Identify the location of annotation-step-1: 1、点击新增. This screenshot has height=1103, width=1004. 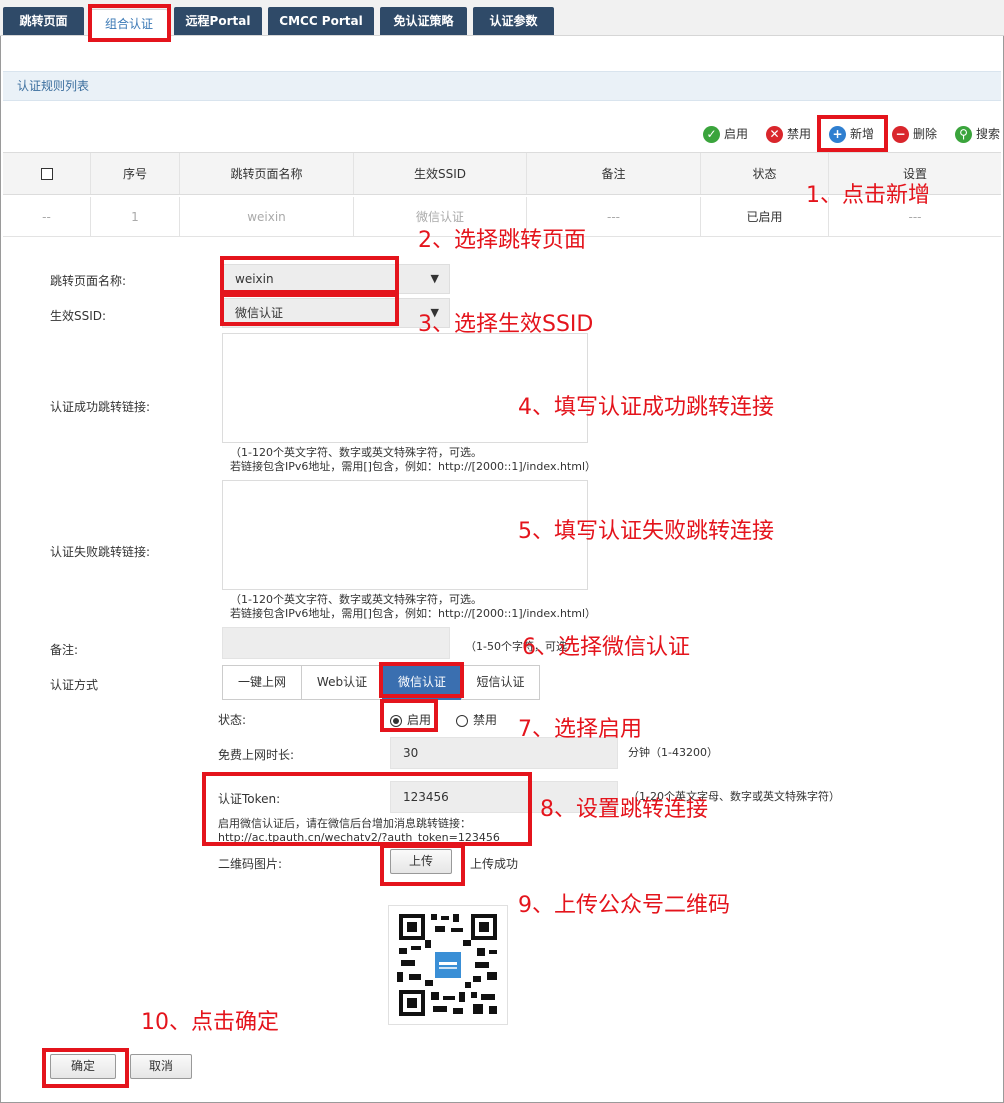
(868, 195).